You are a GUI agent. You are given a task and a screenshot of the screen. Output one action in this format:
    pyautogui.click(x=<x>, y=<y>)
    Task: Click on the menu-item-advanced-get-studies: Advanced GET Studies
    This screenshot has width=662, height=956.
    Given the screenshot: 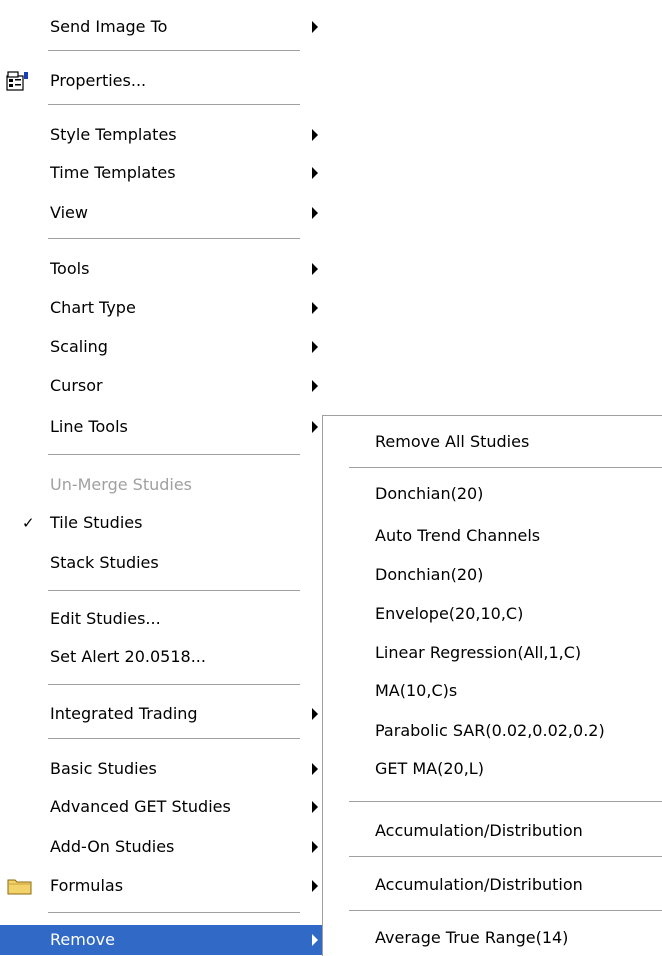 What is the action you would take?
    pyautogui.click(x=164, y=807)
    